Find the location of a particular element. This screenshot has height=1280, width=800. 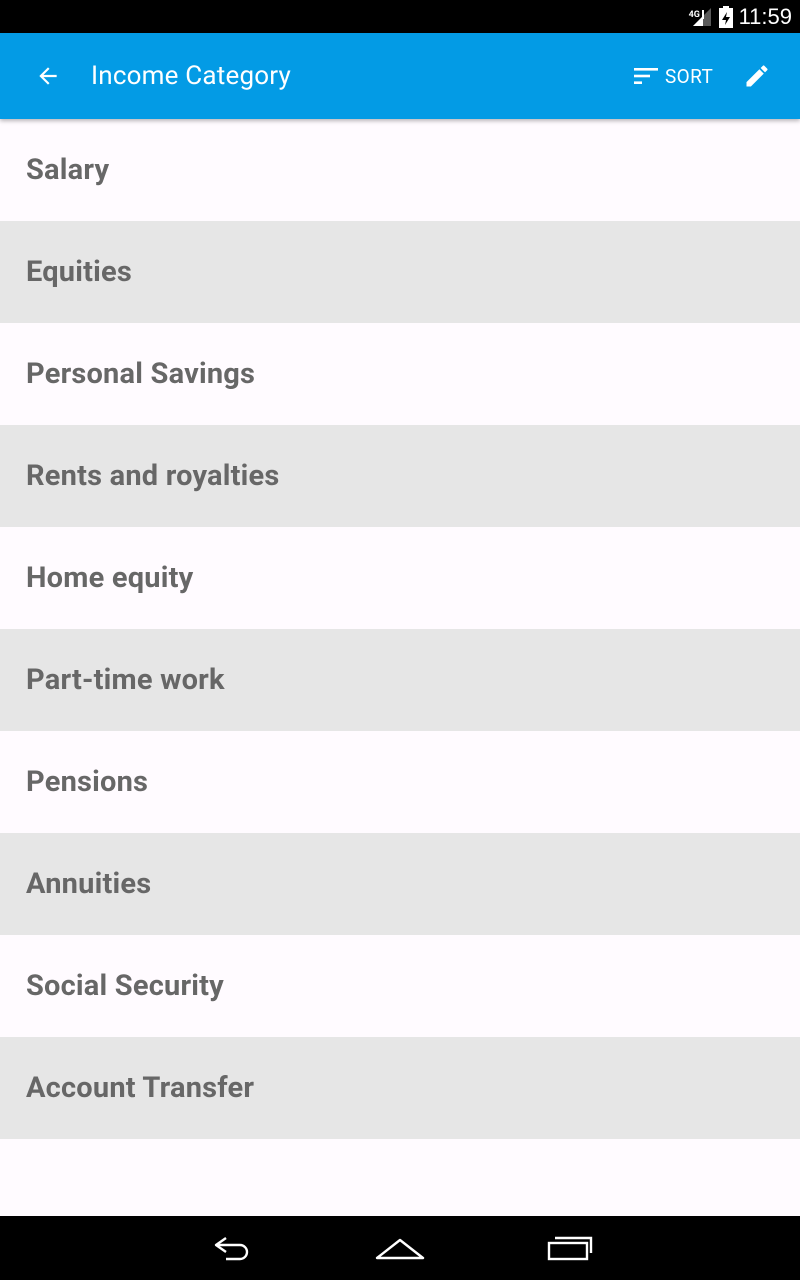

nav-back-button is located at coordinates (230, 1248).